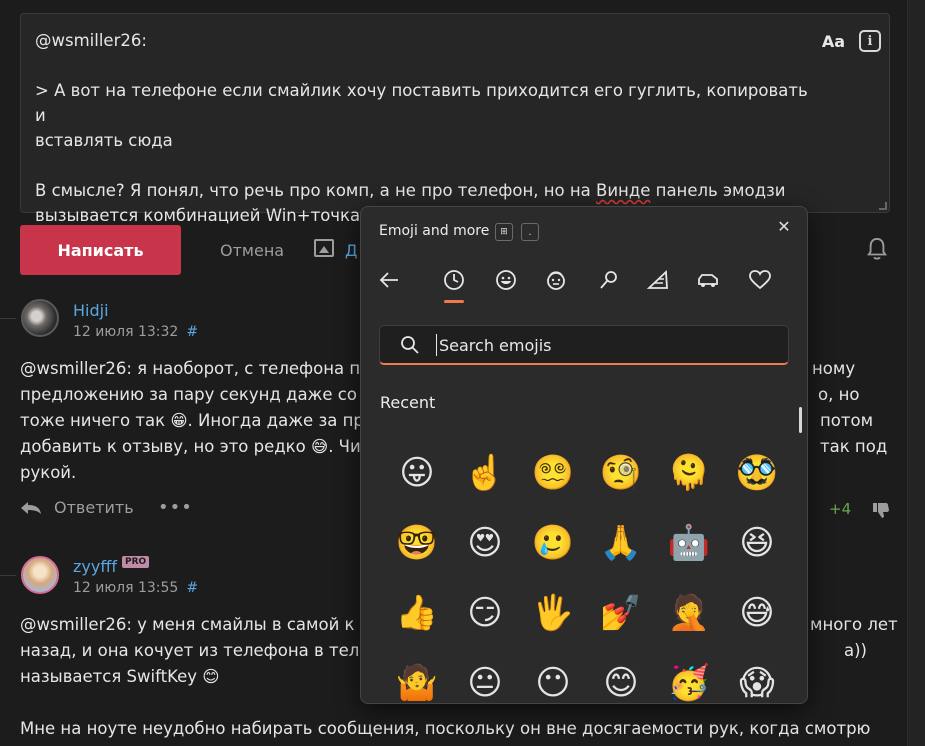 This screenshot has height=746, width=925. I want to click on comment-meta: 12 июля 13:55 #, so click(135, 588).